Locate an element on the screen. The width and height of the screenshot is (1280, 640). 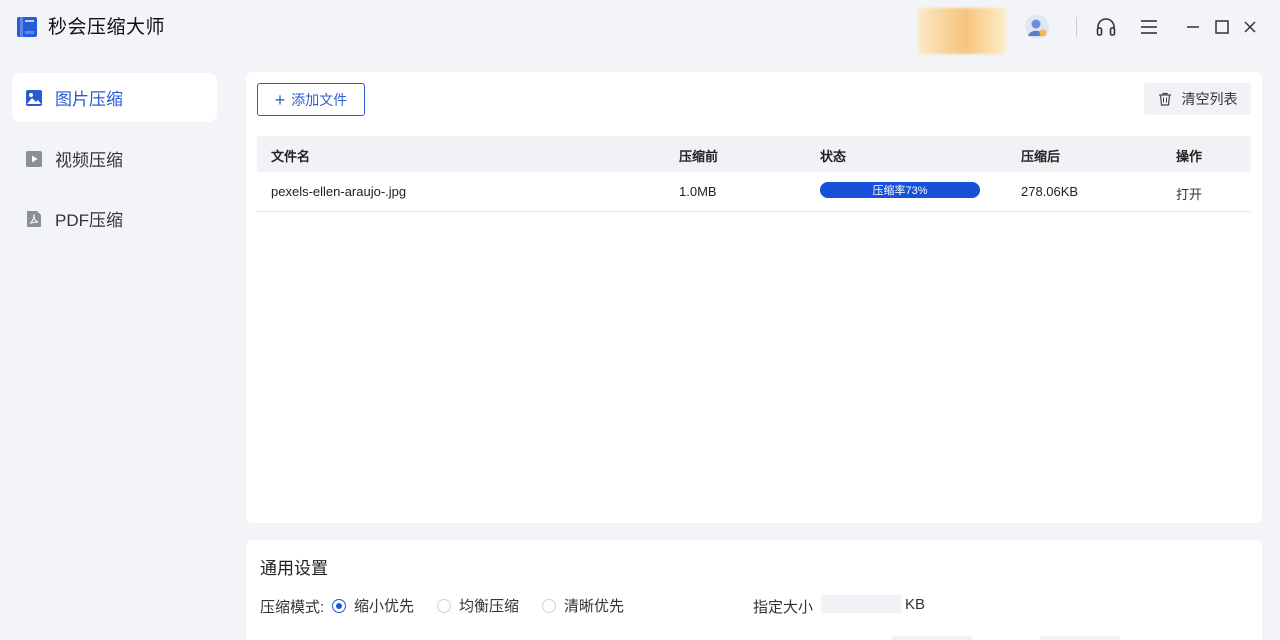
avatar is located at coordinates (1037, 27).